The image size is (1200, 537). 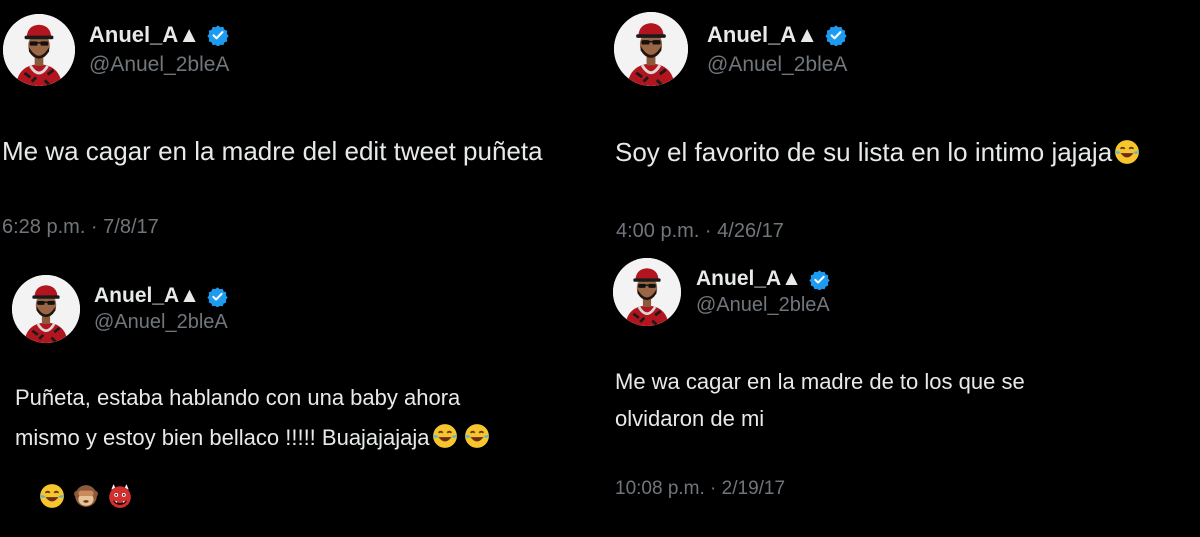 I want to click on tweet-timestamp: 4:00 p.m. · 4/26/17, so click(x=700, y=231).